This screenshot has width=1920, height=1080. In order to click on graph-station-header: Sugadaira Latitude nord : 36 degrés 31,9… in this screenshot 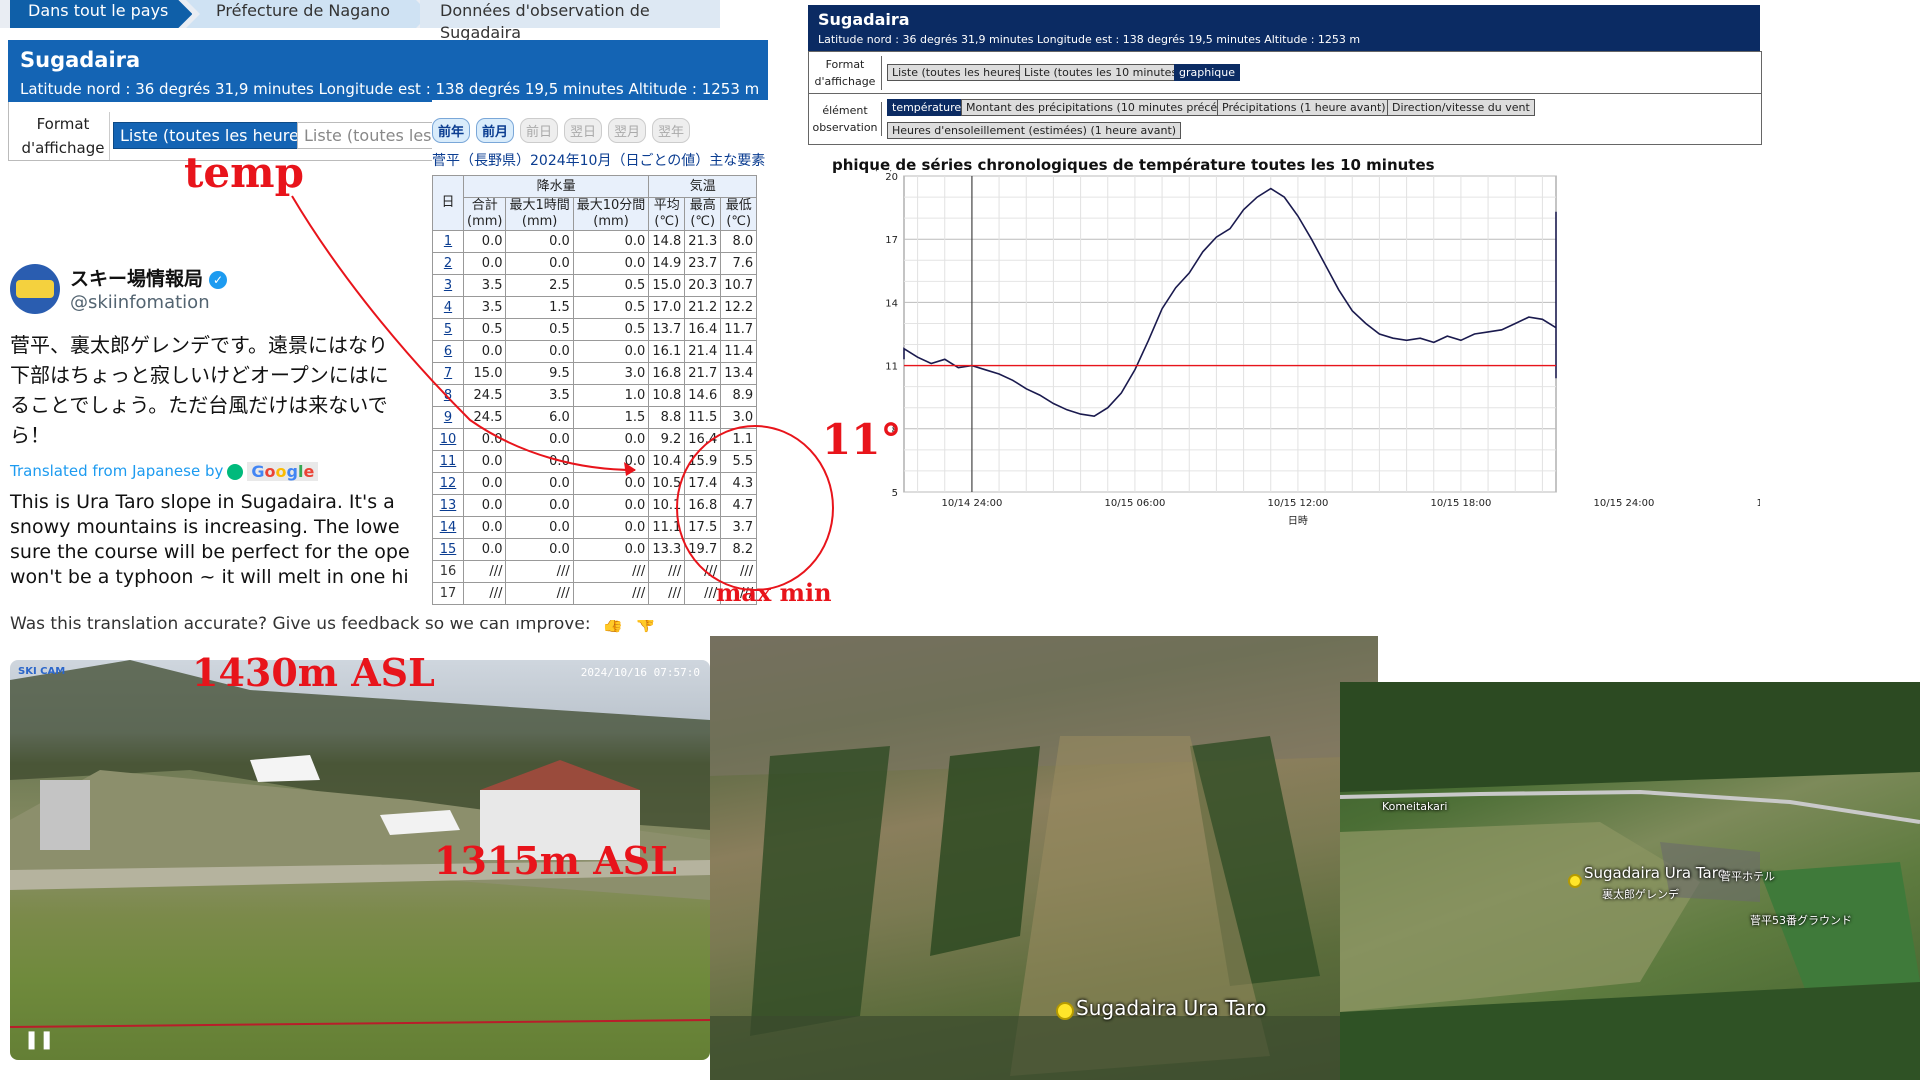, I will do `click(1284, 28)`.